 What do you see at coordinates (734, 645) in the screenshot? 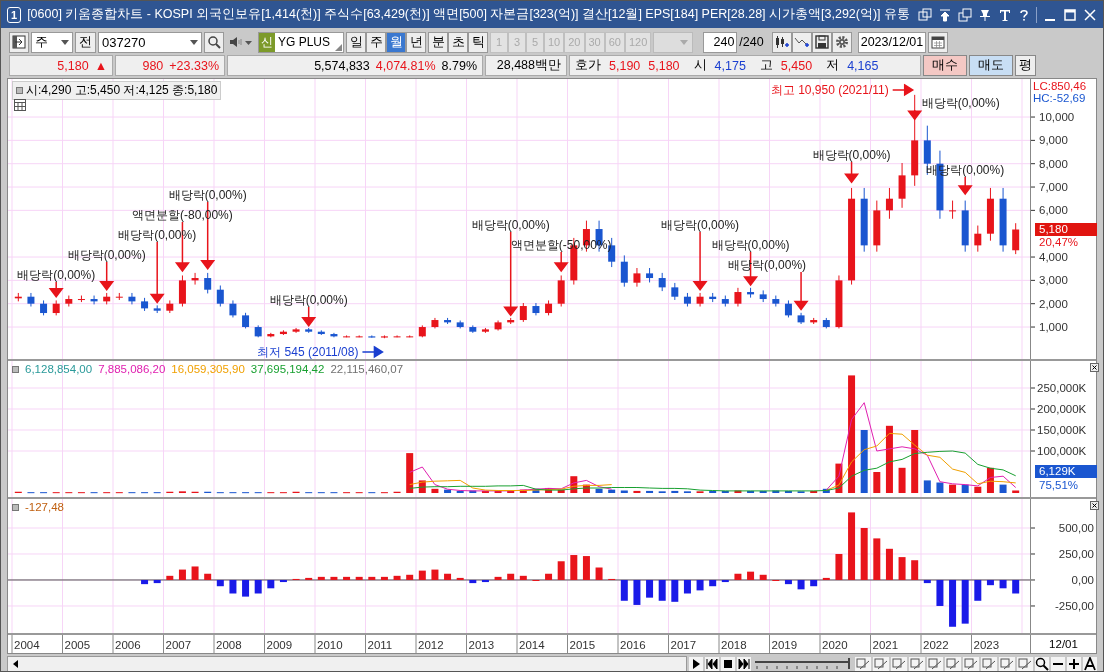
I see `year-label: 2018` at bounding box center [734, 645].